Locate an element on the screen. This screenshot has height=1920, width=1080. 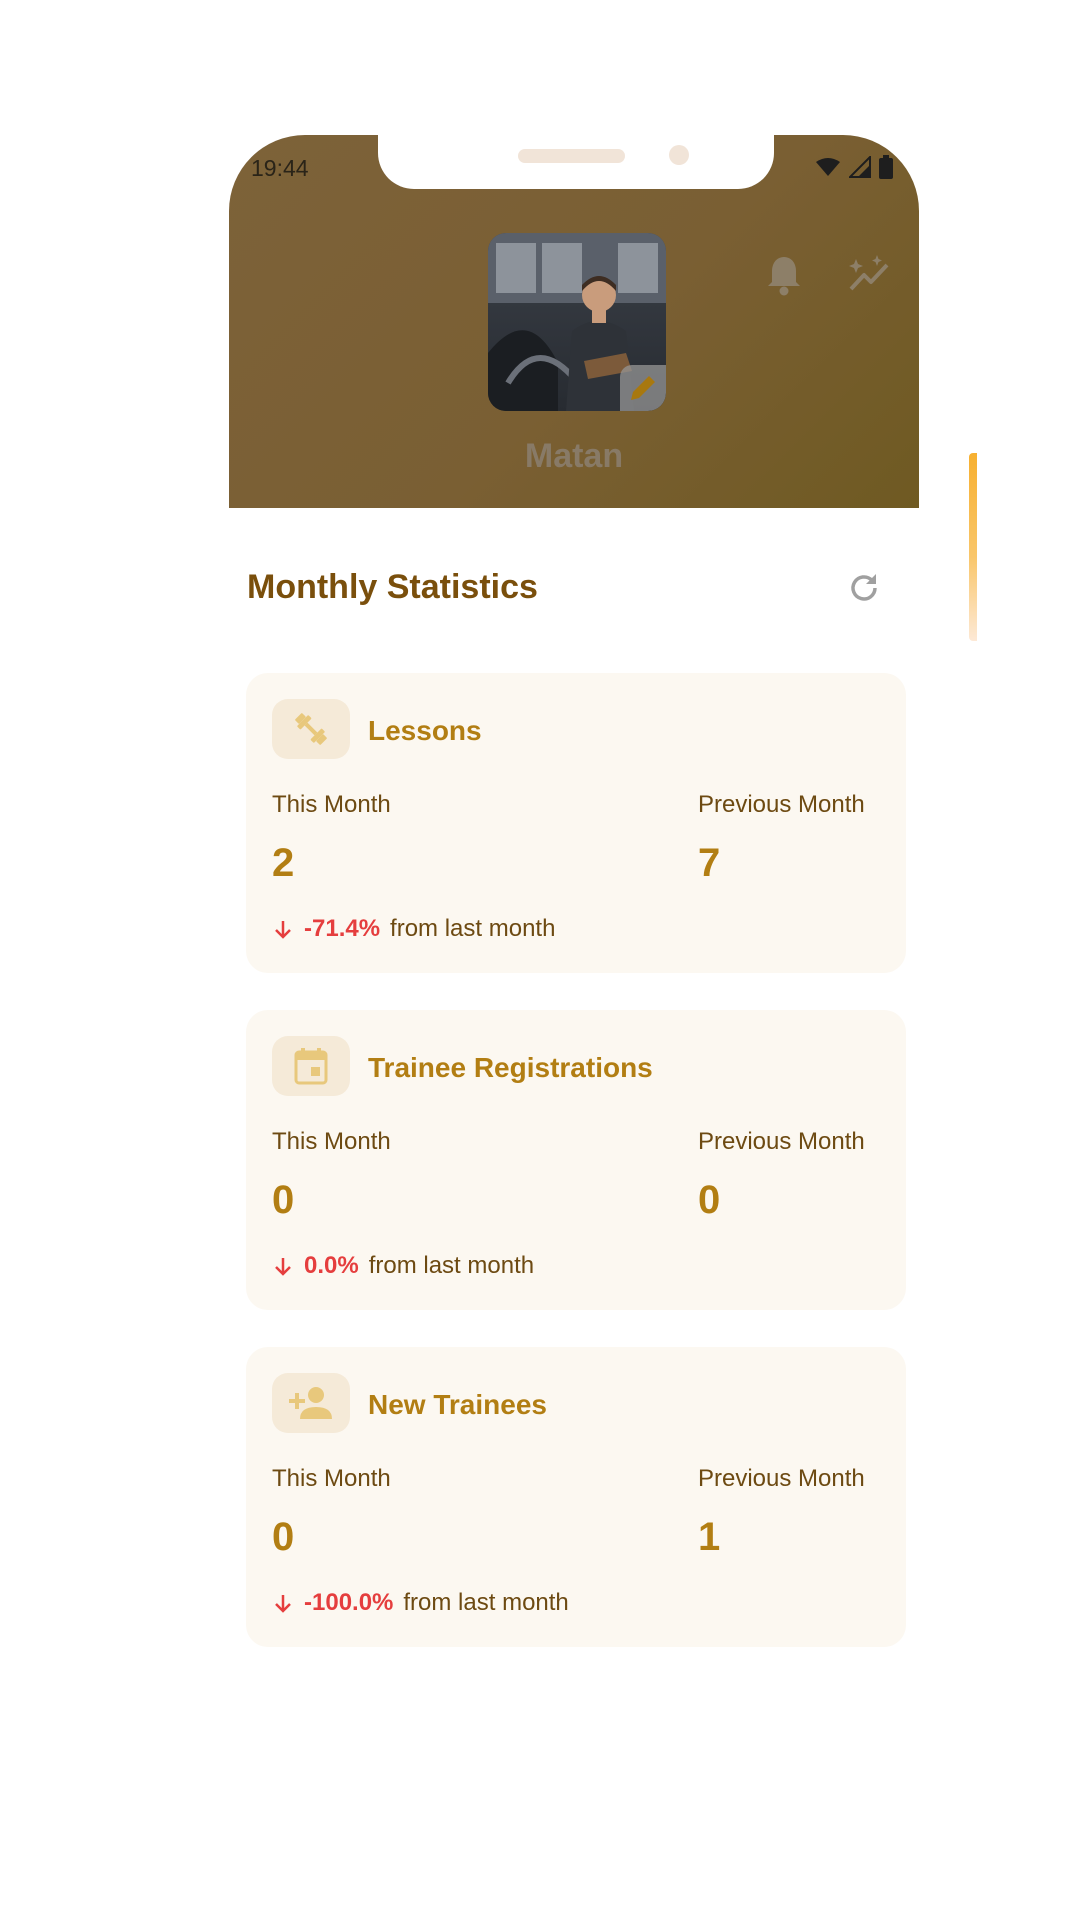
bell-icon is located at coordinates (784, 276).